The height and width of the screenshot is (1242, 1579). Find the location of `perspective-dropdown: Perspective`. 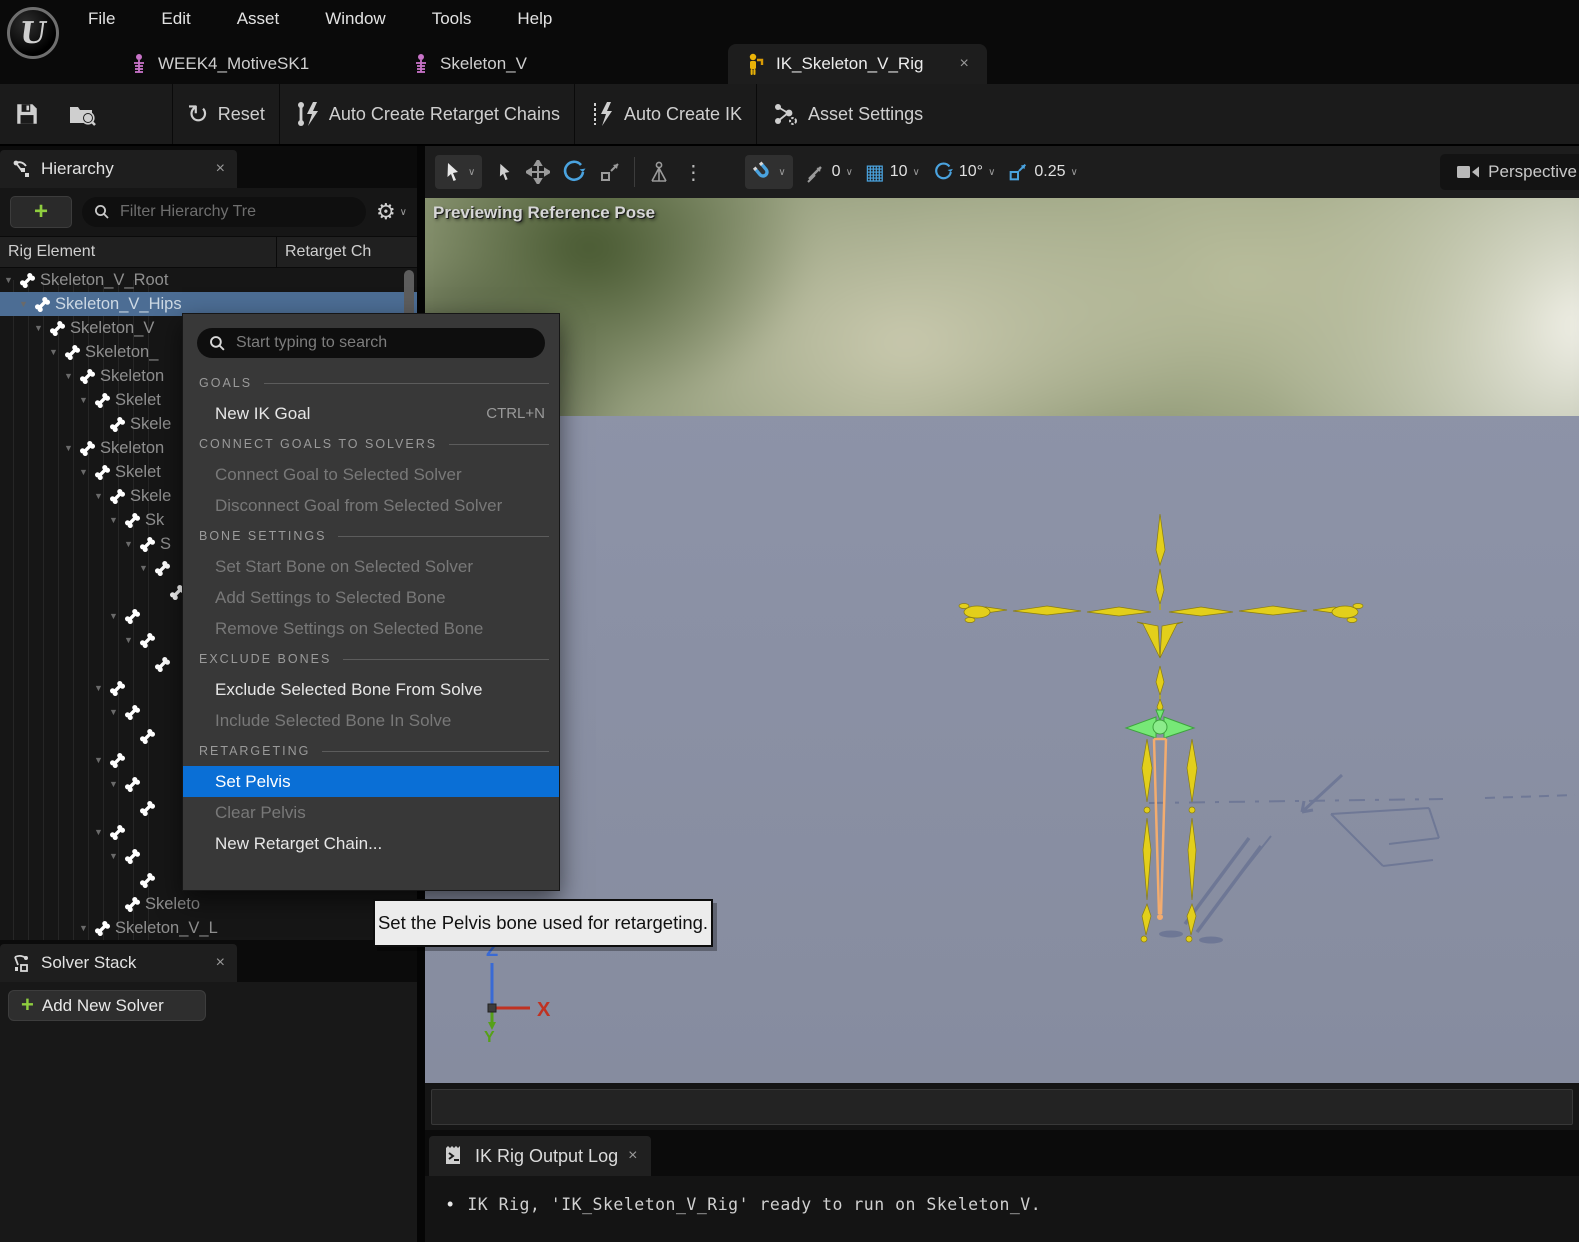

perspective-dropdown: Perspective is located at coordinates (1509, 172).